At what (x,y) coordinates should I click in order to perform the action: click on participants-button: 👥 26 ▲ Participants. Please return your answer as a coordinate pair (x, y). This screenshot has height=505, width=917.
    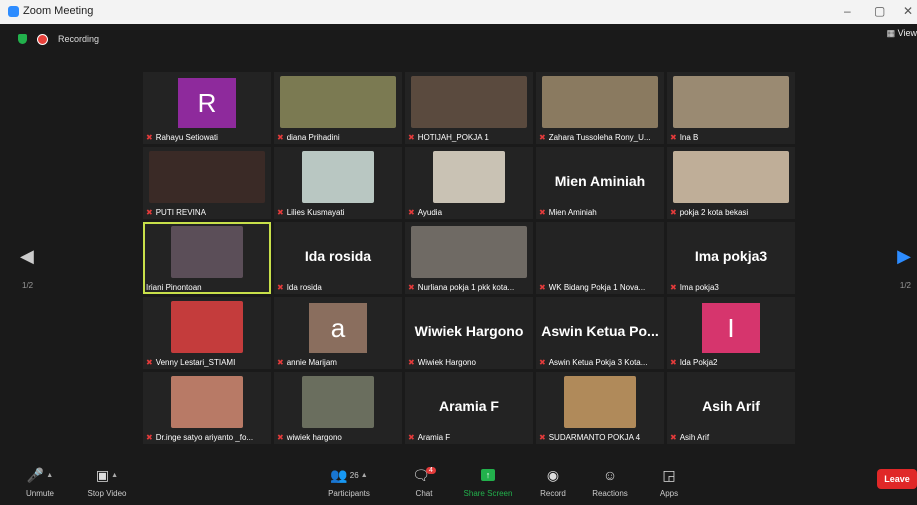
    Looking at the image, I should click on (349, 482).